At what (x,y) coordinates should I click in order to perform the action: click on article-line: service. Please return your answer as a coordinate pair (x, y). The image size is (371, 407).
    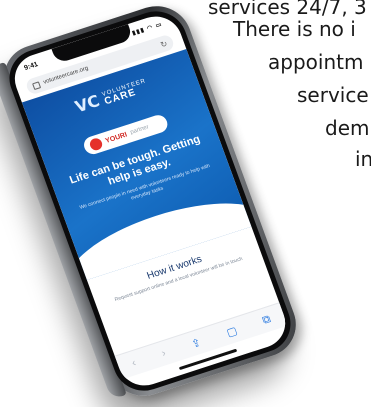
    Looking at the image, I should click on (333, 95).